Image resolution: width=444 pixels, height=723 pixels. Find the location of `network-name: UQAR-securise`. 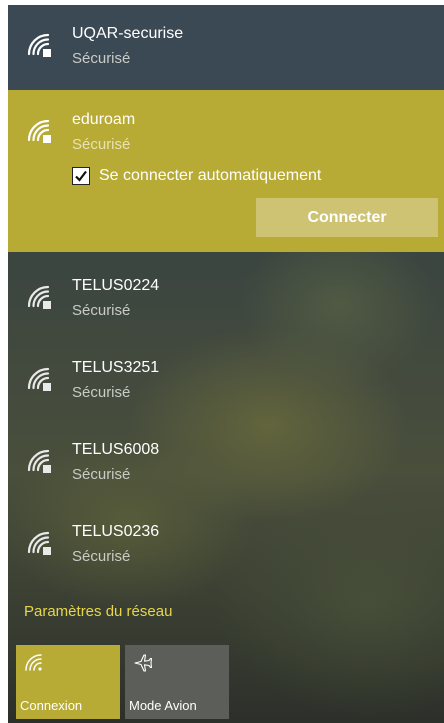

network-name: UQAR-securise is located at coordinates (128, 33).